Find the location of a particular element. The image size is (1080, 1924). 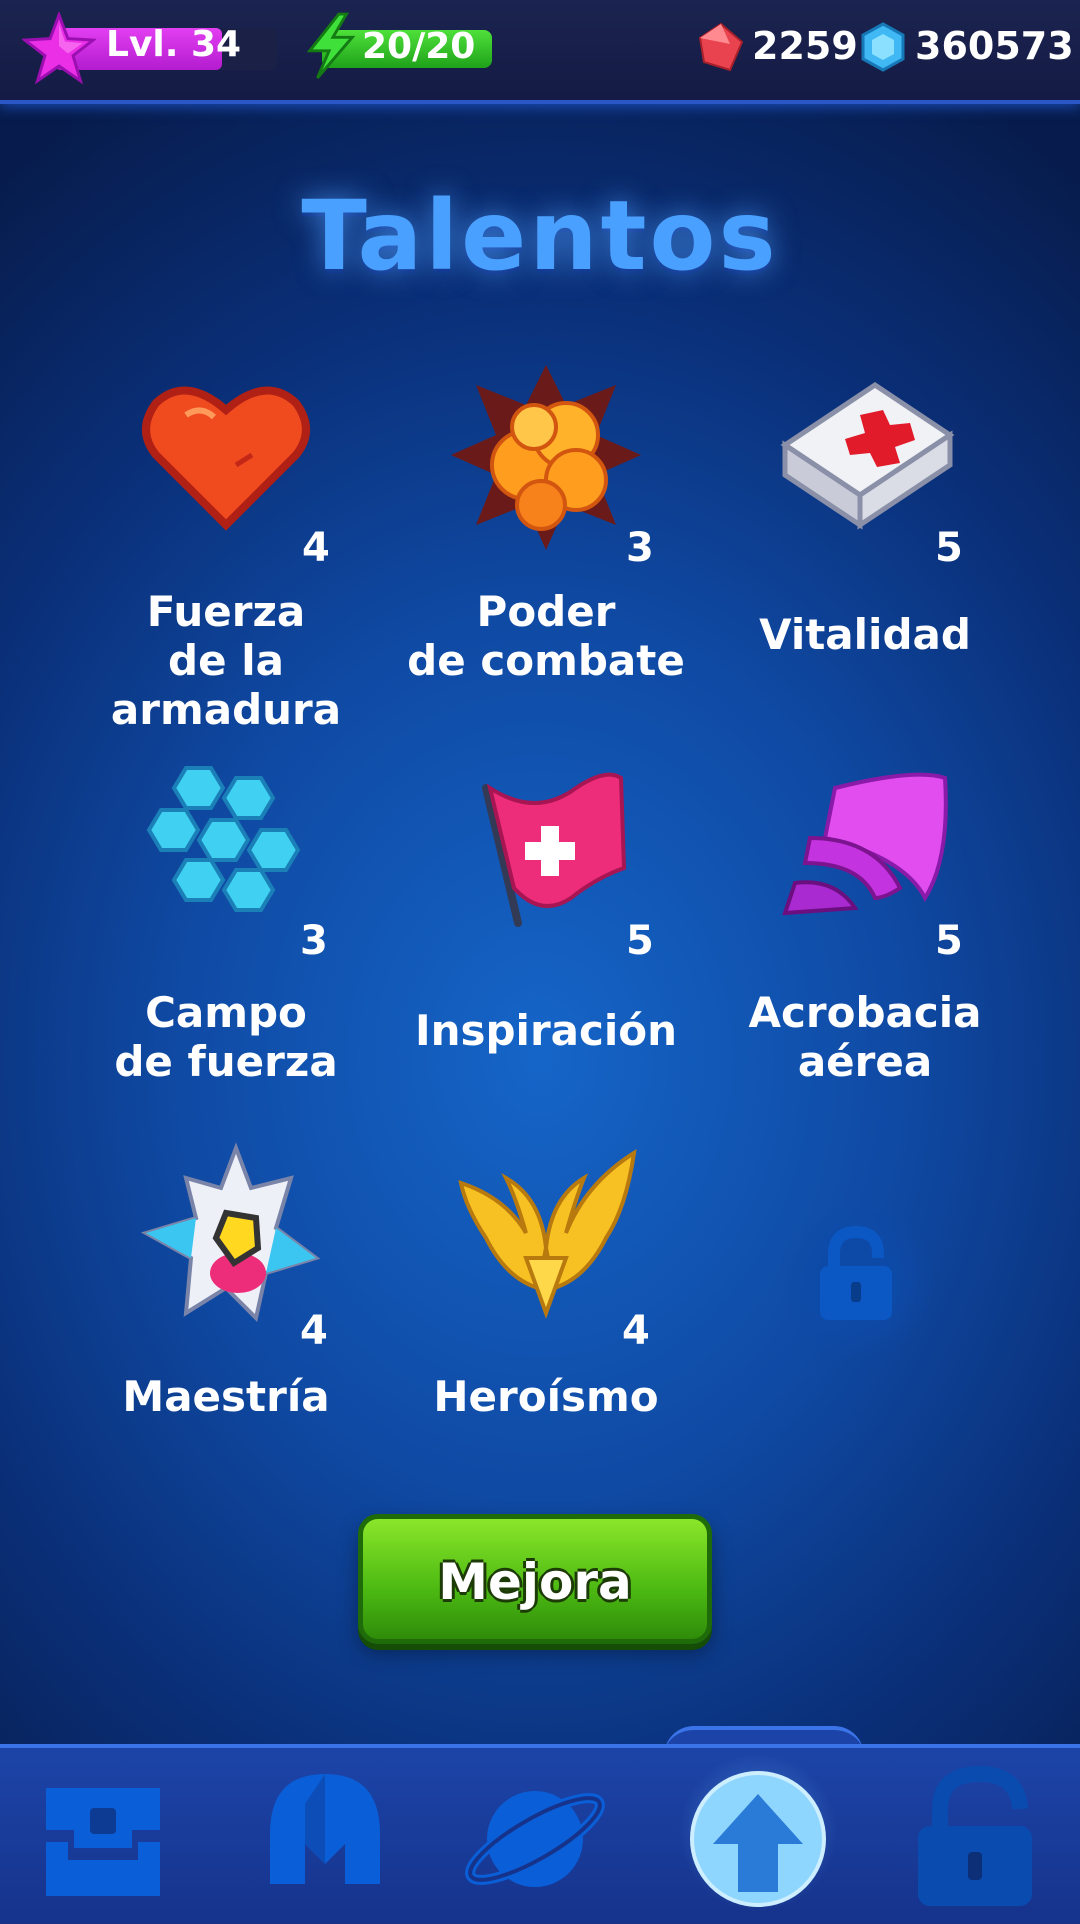

nav-tab-locked is located at coordinates (975, 1839).